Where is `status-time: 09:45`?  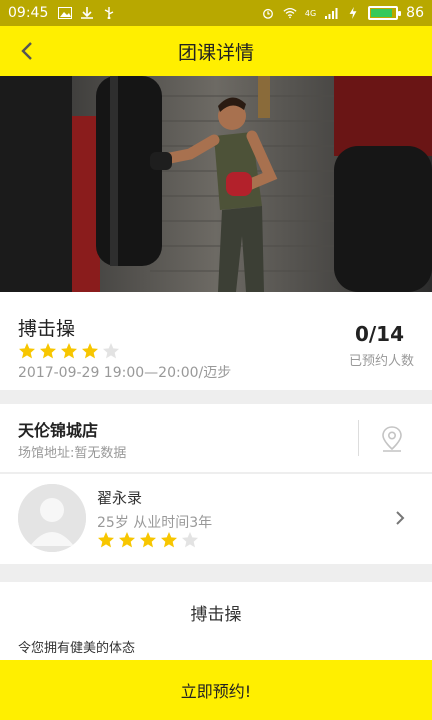
status-time: 09:45 is located at coordinates (28, 13).